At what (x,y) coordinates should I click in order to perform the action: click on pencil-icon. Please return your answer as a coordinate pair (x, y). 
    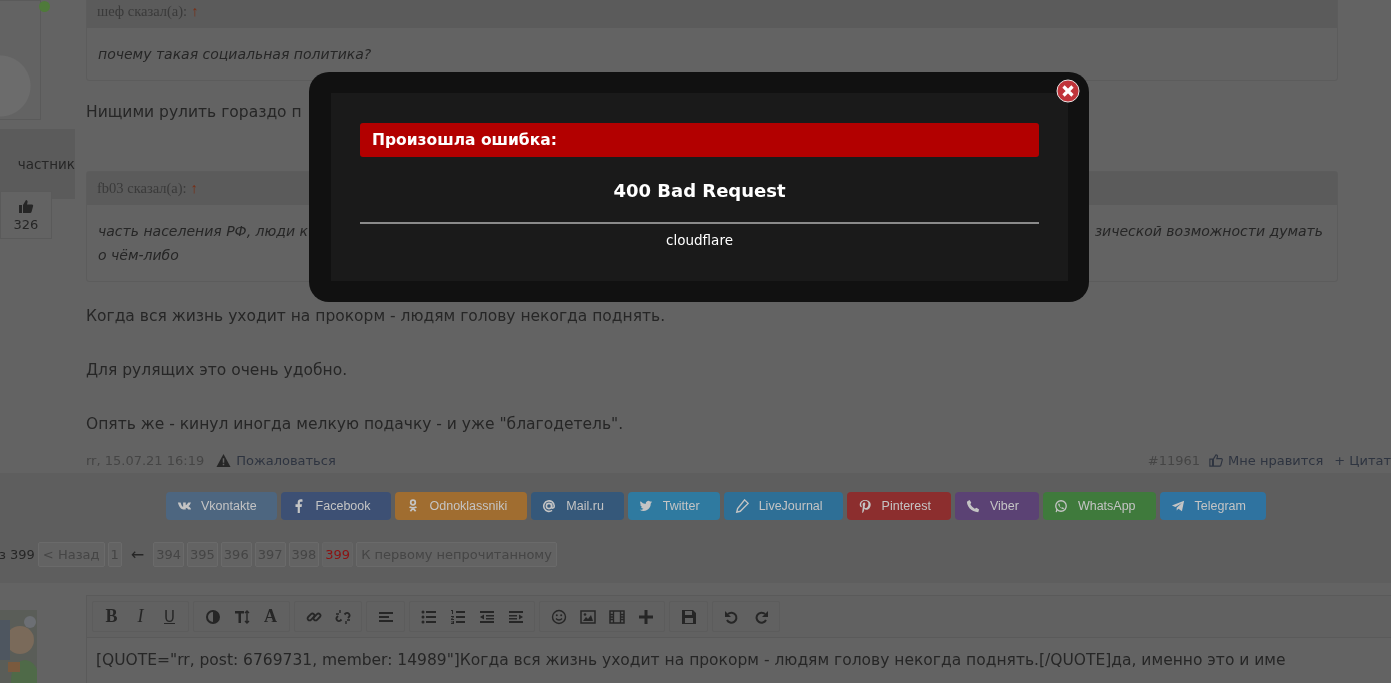
    Looking at the image, I should click on (741, 506).